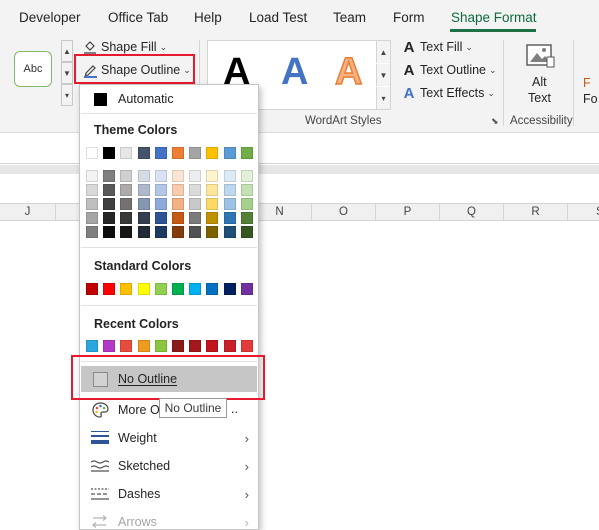  Describe the element at coordinates (67, 95) in the screenshot. I see `gallery-more: ▾` at that location.